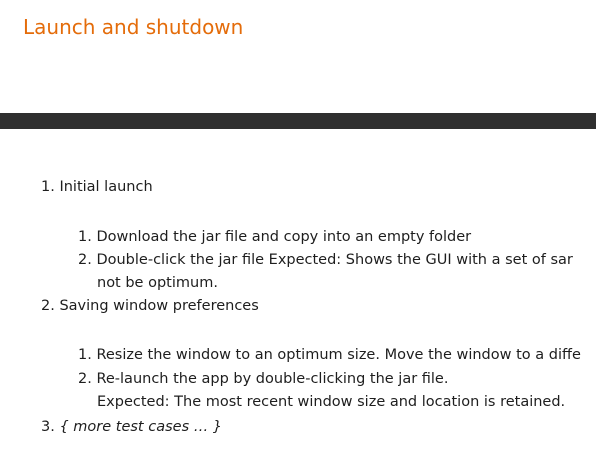 The image size is (596, 467). I want to click on list-item: 1. Initial launch, so click(97, 187).